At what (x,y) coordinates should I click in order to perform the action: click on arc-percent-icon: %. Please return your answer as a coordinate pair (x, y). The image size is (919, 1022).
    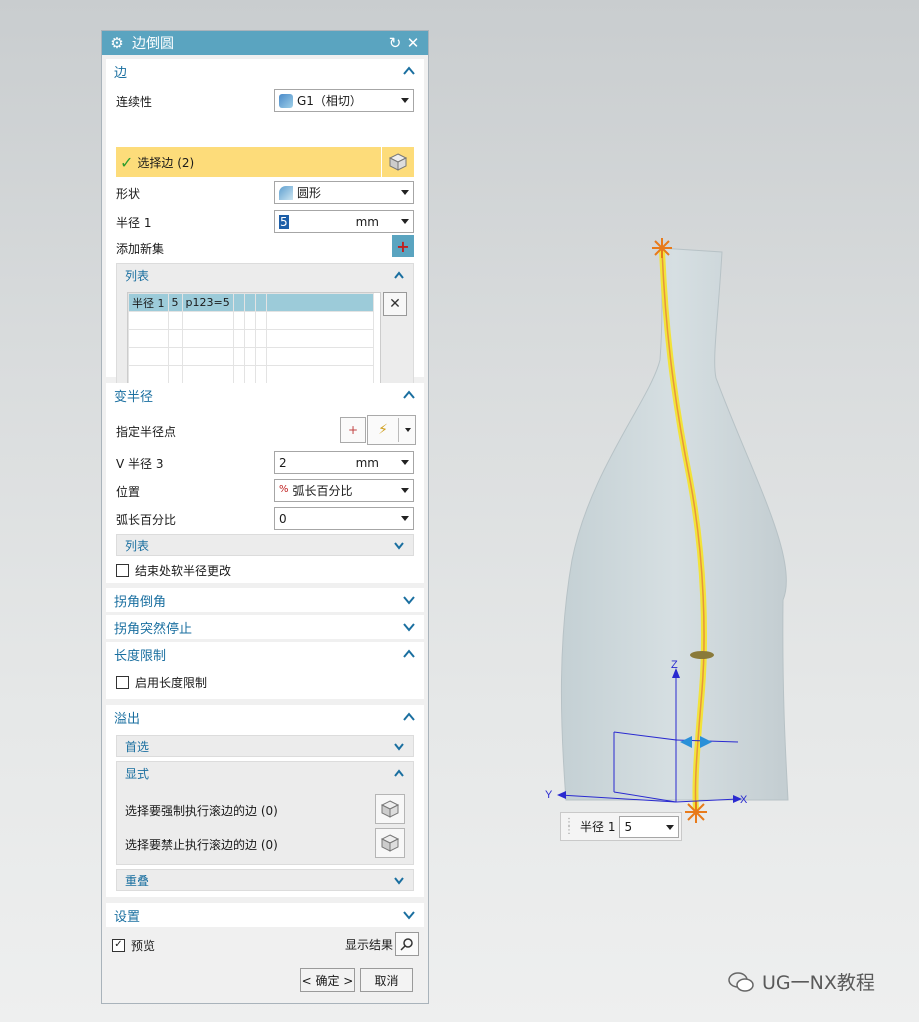
    Looking at the image, I should click on (284, 489).